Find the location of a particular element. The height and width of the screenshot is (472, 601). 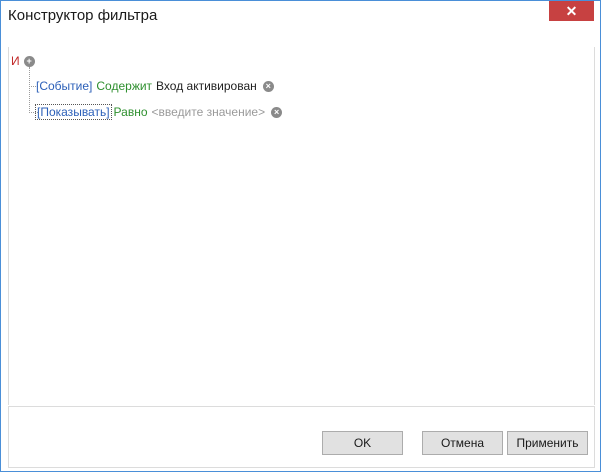

condition-row: [Показывать] Равно <введите значение> × is located at coordinates (159, 112).